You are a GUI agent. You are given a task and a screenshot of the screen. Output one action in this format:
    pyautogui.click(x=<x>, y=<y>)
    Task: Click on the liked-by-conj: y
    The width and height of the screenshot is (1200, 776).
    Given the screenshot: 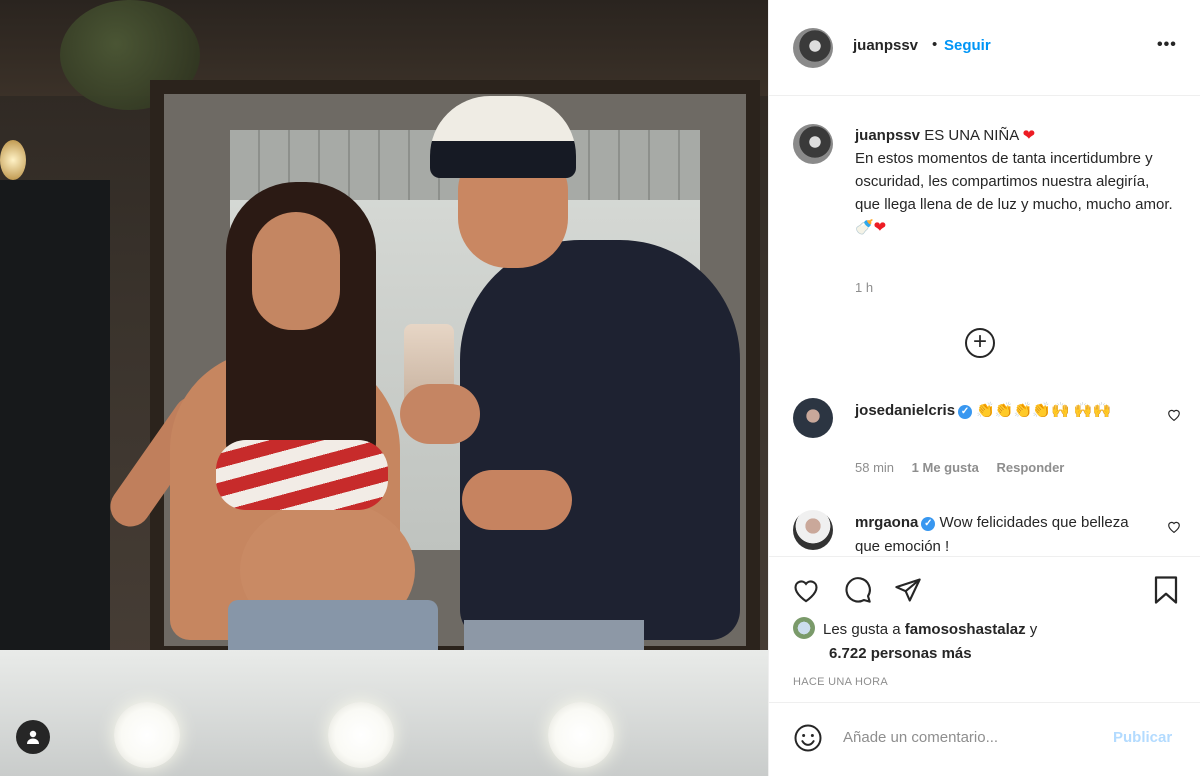 What is the action you would take?
    pyautogui.click(x=1033, y=629)
    